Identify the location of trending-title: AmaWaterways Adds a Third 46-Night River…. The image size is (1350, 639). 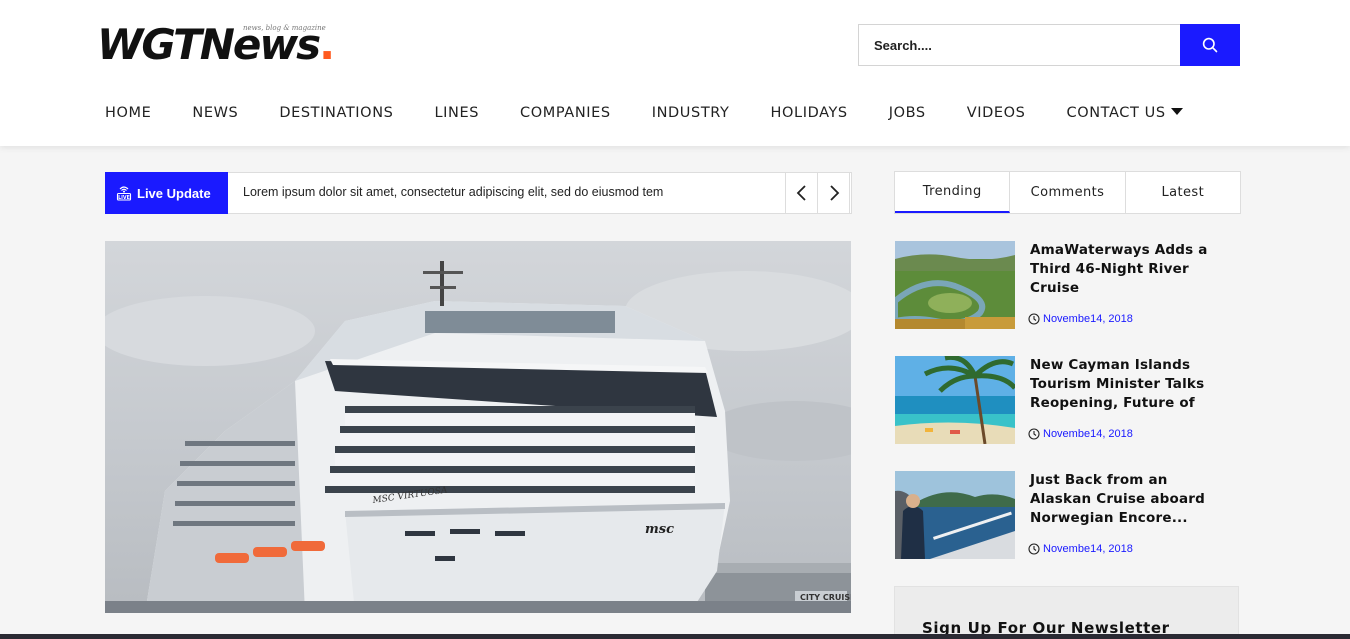
(1130, 269).